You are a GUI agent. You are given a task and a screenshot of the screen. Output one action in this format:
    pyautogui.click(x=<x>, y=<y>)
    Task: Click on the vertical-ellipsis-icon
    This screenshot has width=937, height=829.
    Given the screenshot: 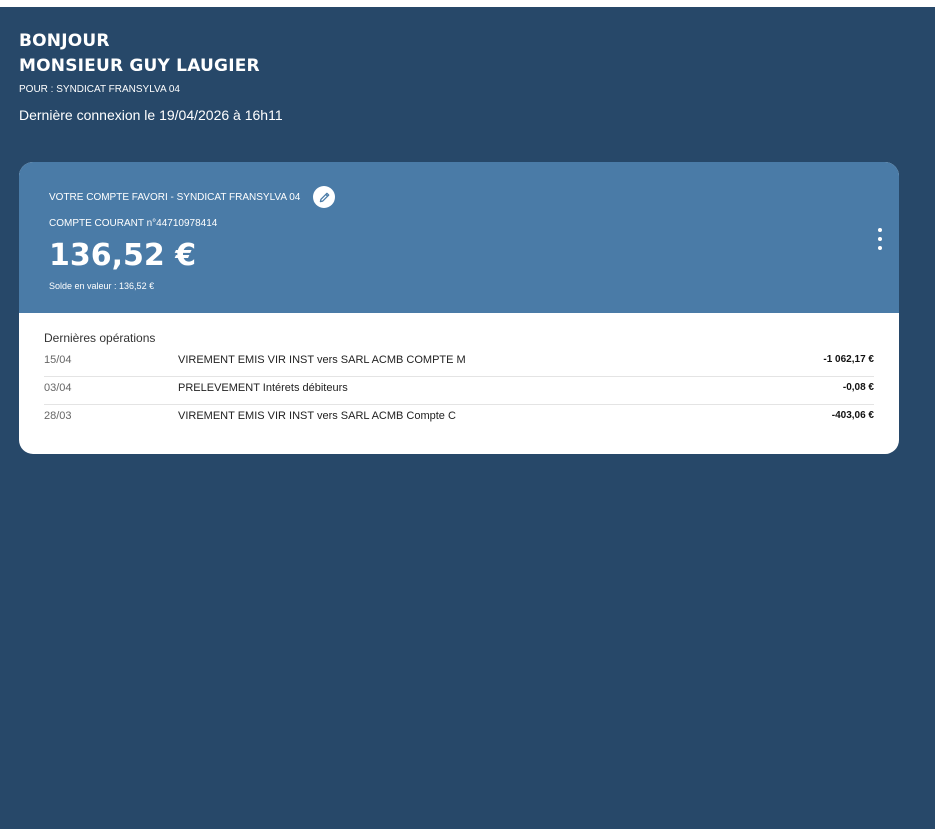 What is the action you would take?
    pyautogui.click(x=880, y=239)
    